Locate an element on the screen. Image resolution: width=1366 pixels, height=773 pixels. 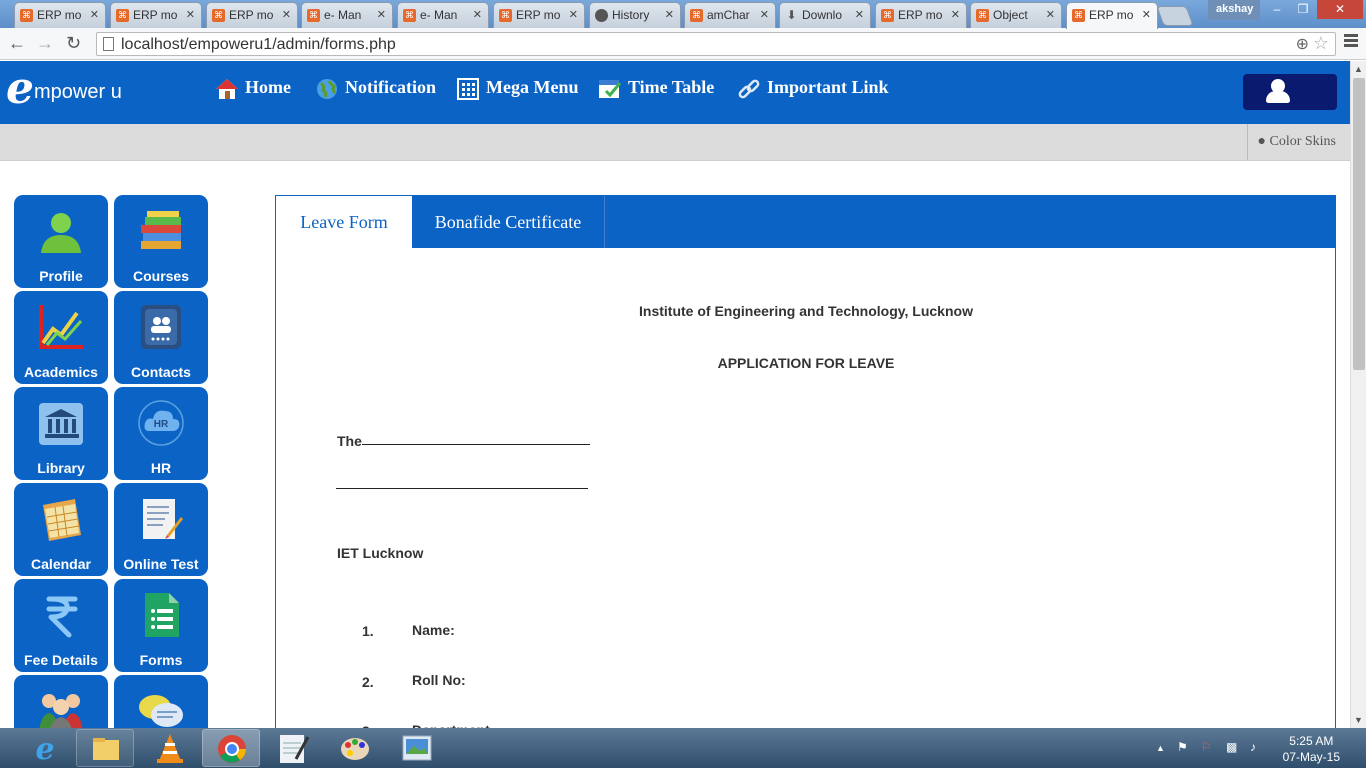
hr-cloud-icon: HR is located at coordinates (161, 423).